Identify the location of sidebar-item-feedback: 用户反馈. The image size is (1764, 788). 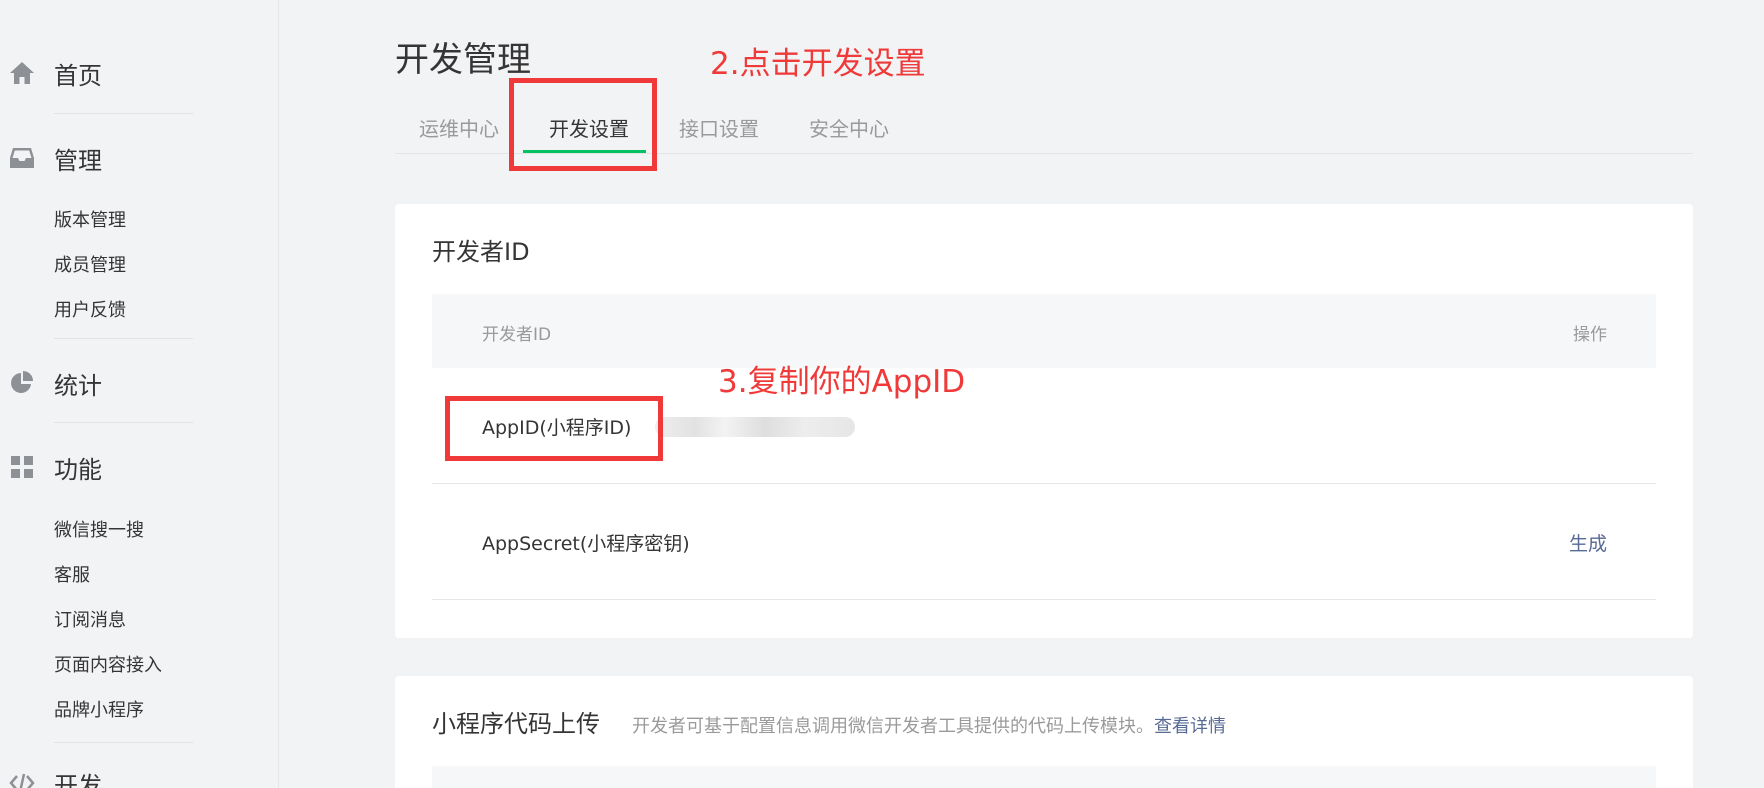
(90, 309).